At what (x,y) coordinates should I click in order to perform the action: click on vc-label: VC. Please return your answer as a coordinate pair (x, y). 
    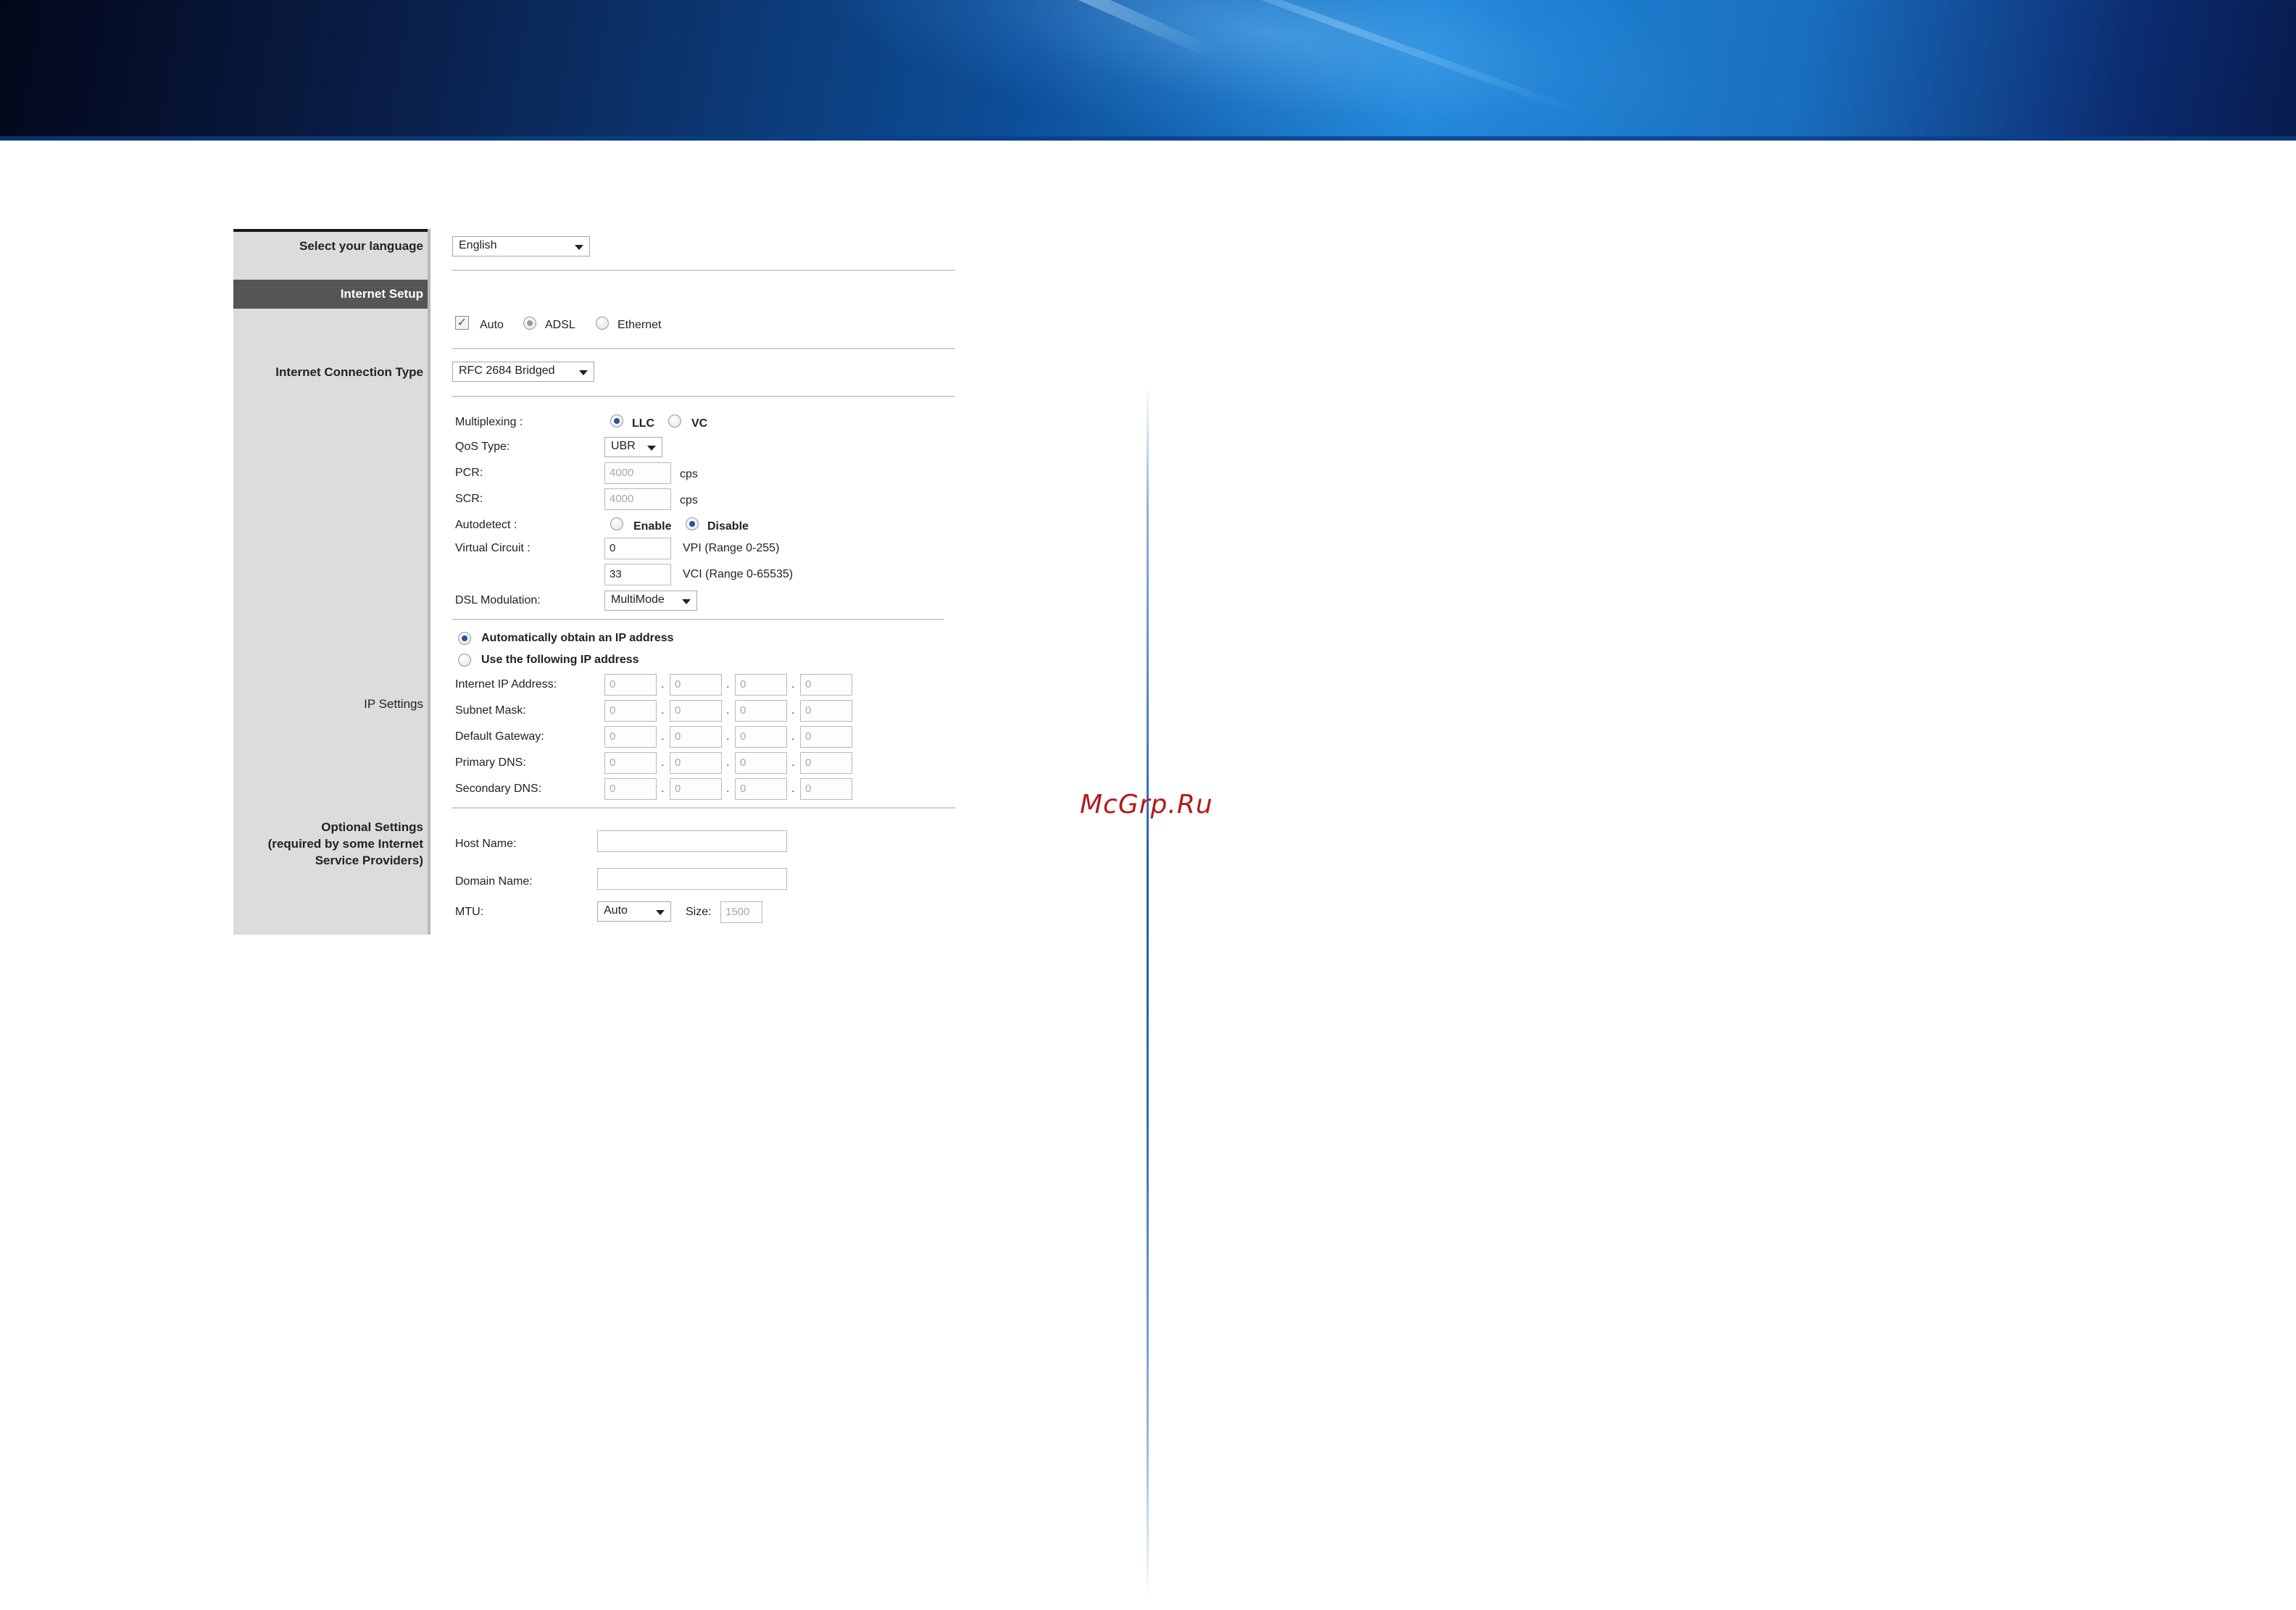
    Looking at the image, I should click on (699, 423).